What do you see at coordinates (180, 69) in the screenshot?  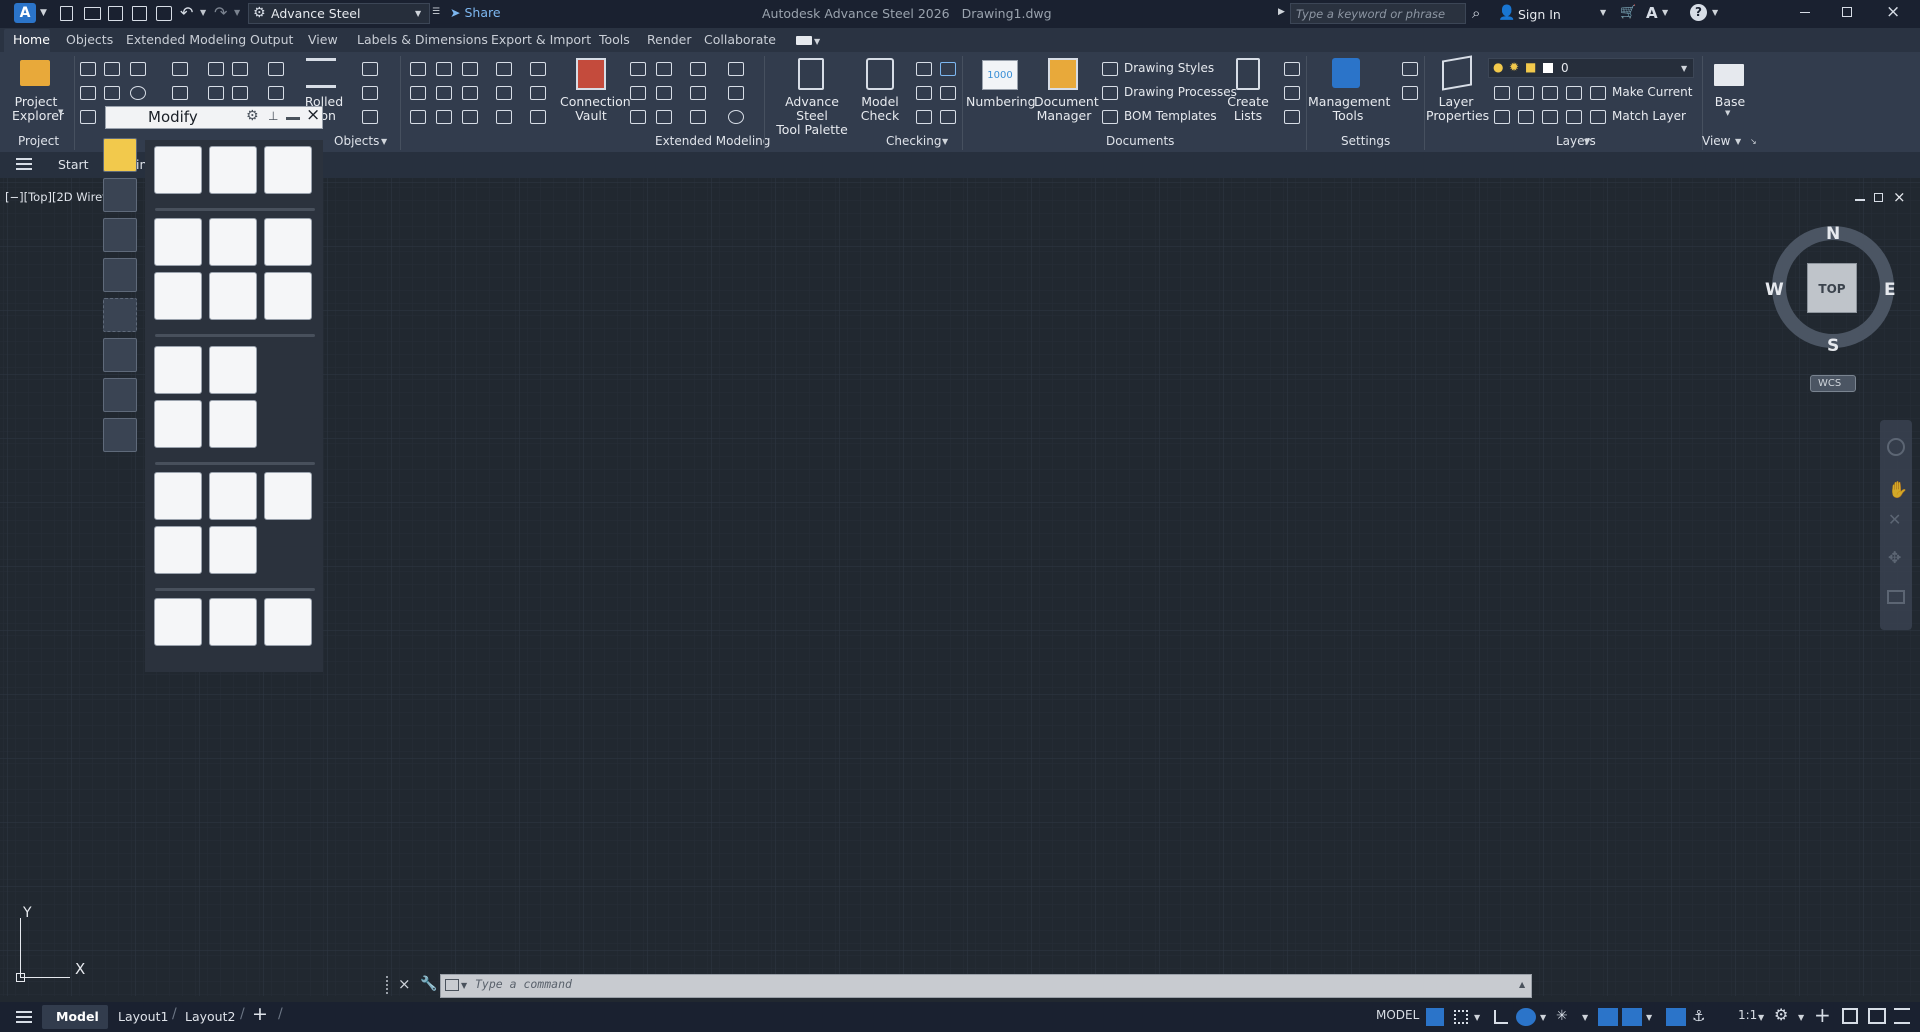 I see `grid-icon` at bounding box center [180, 69].